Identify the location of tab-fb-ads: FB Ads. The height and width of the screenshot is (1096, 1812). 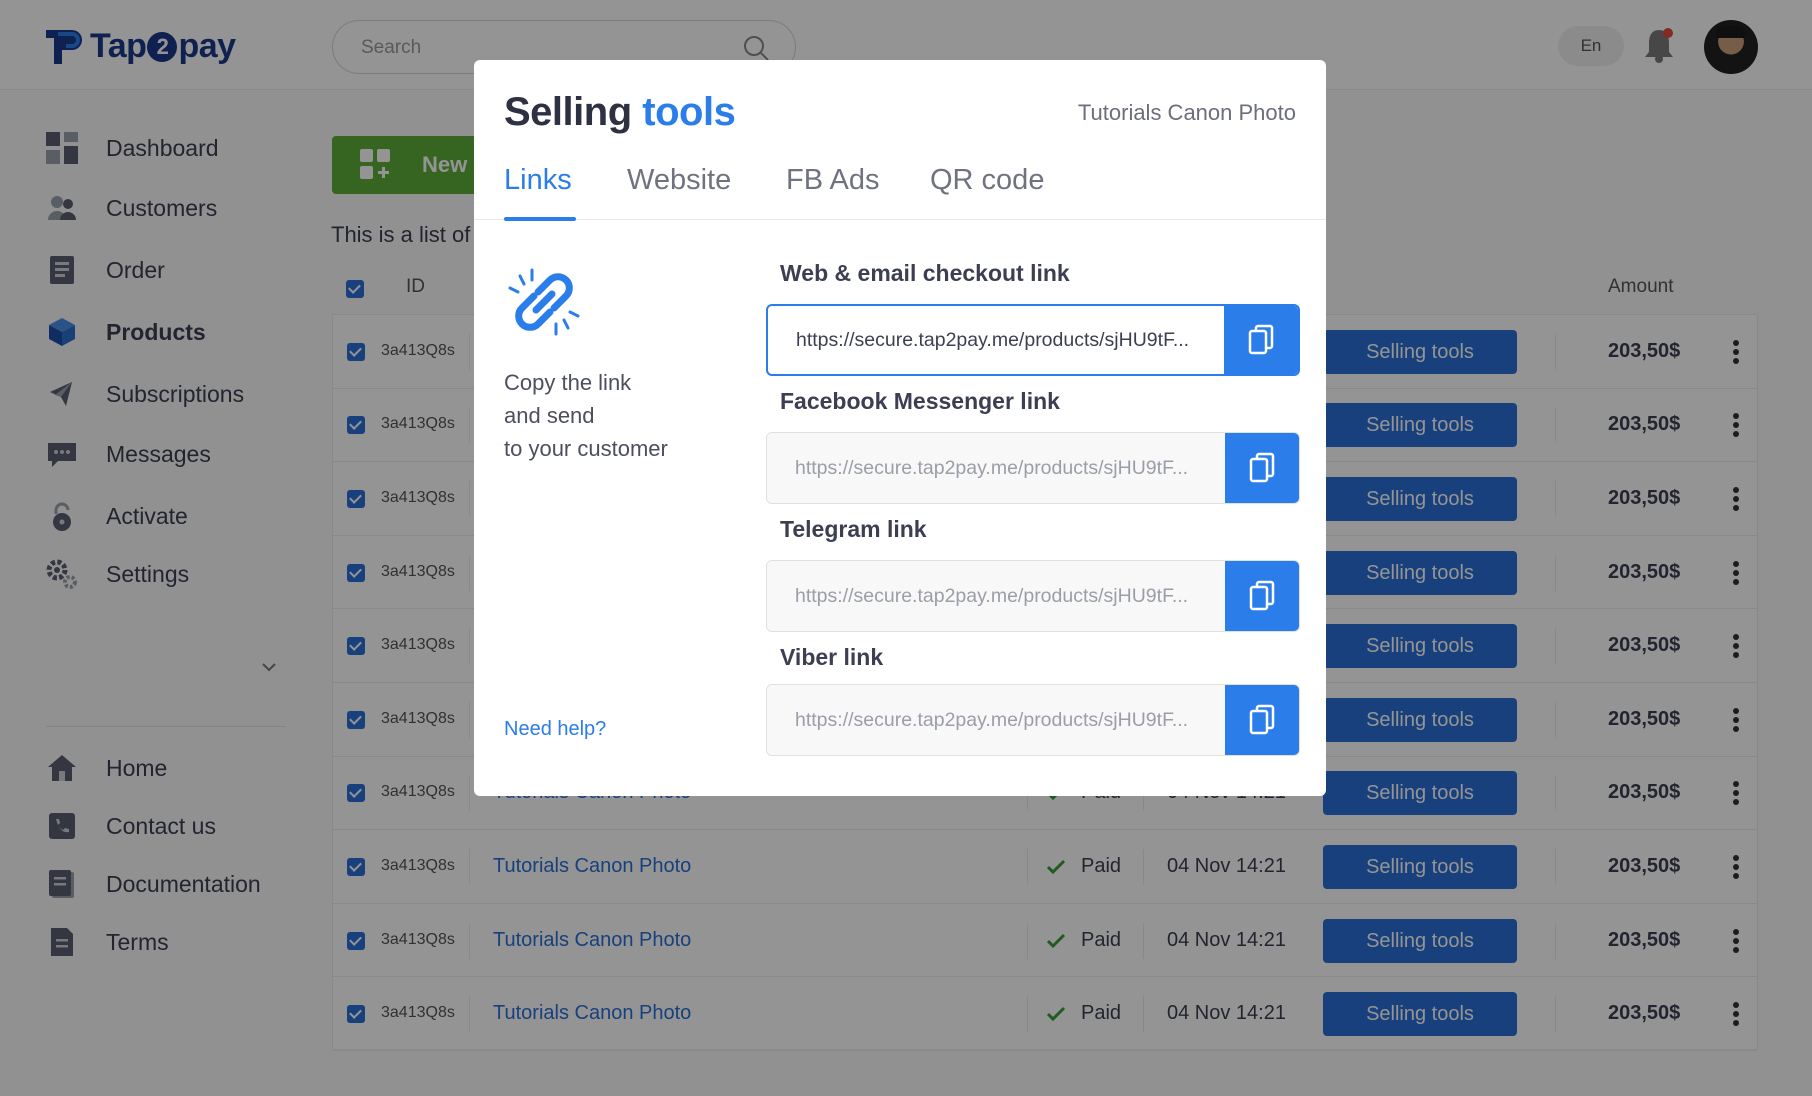
(833, 192).